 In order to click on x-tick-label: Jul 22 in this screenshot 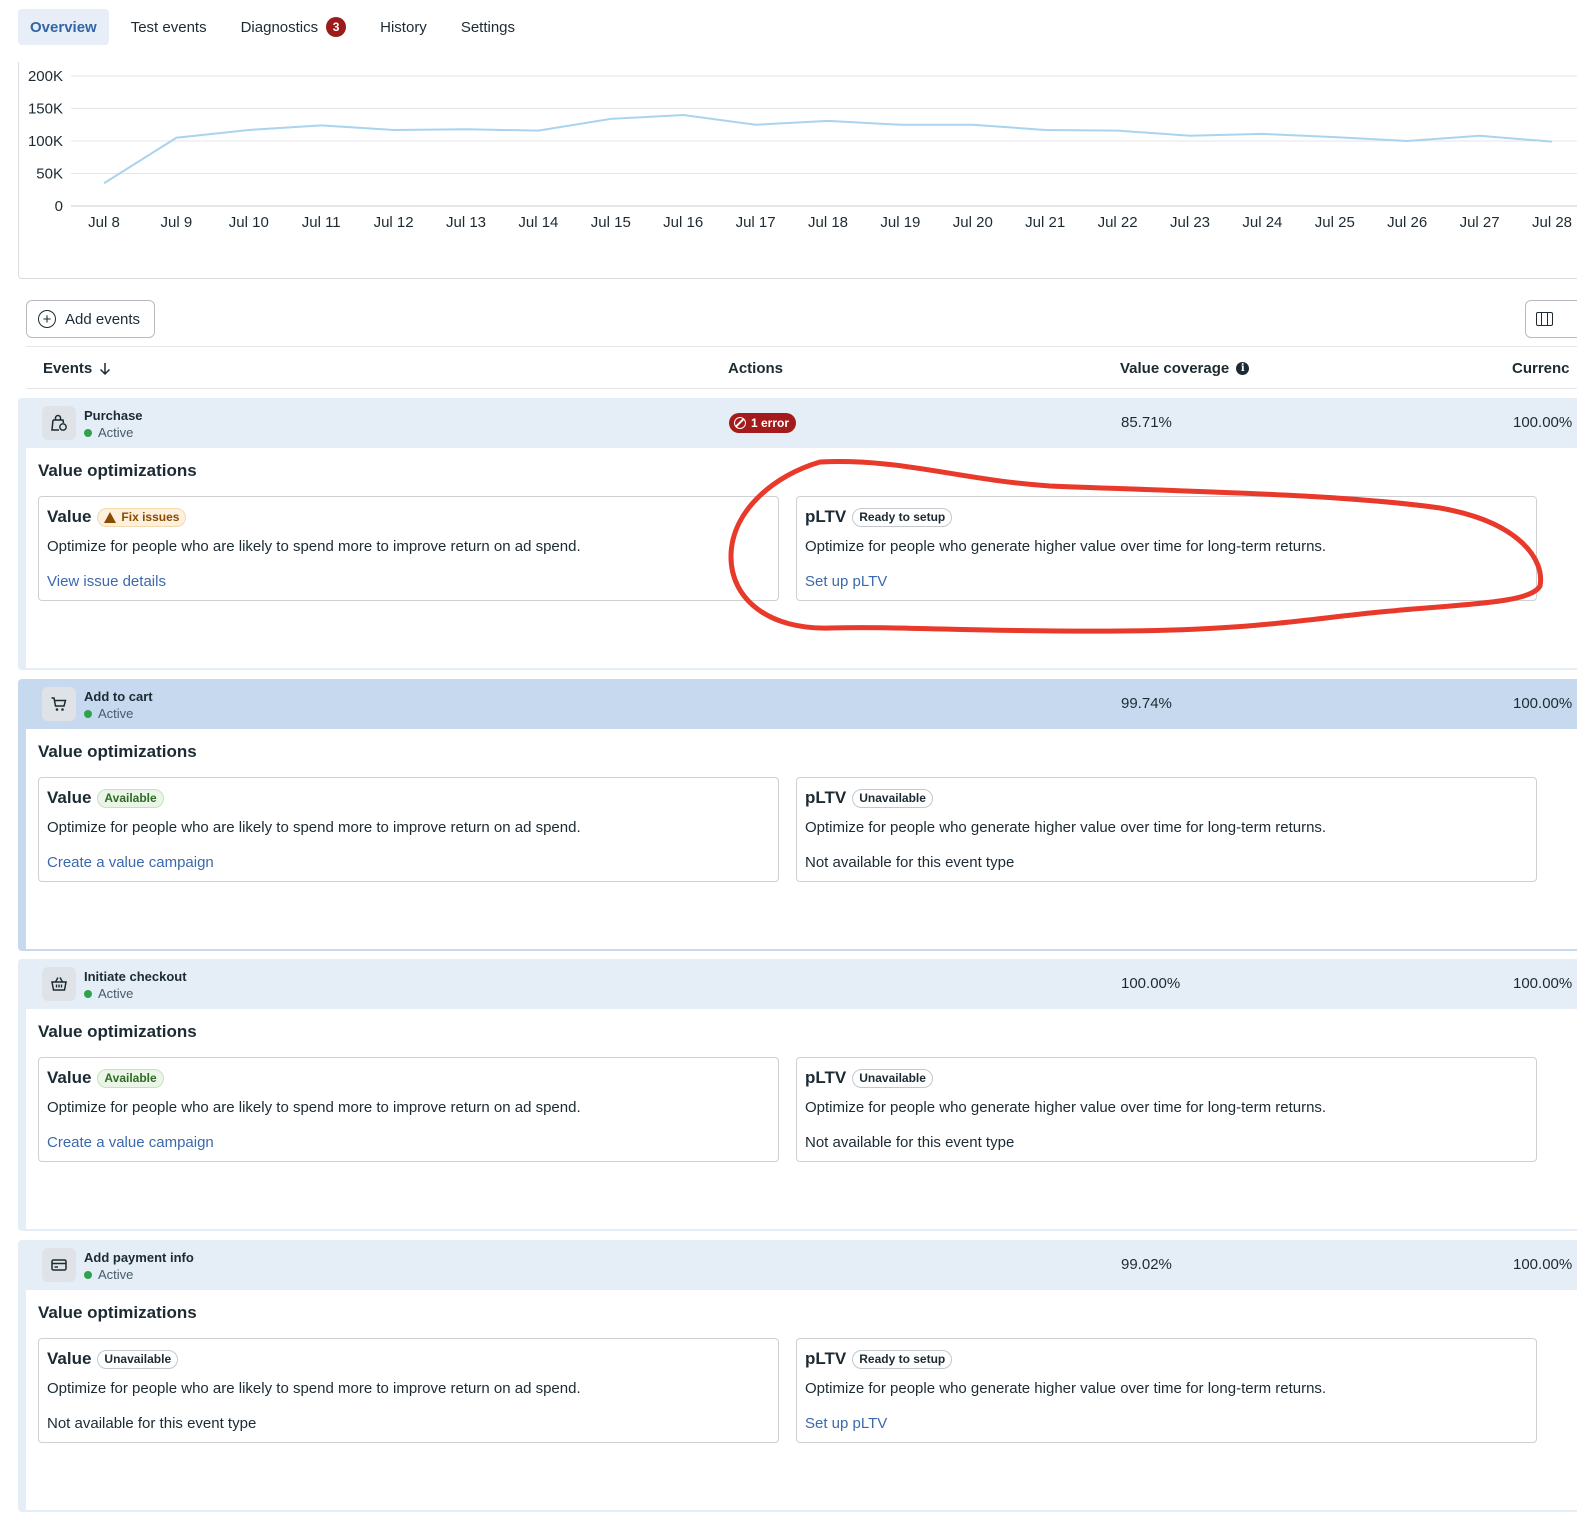, I will do `click(1118, 222)`.